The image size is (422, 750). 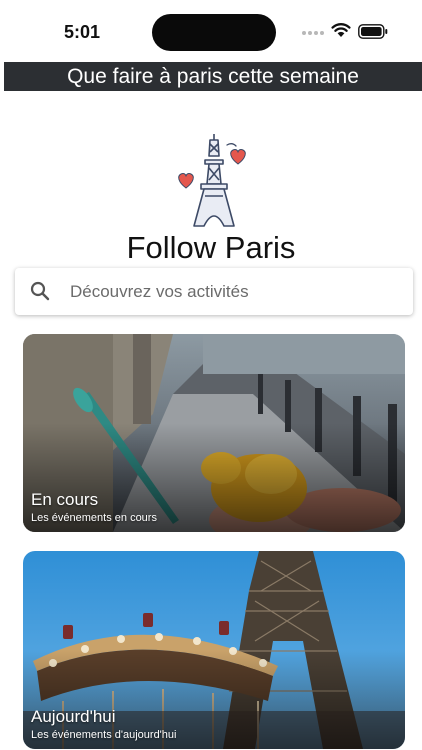 I want to click on eiffel-tower-hearts-icon, so click(x=212, y=180).